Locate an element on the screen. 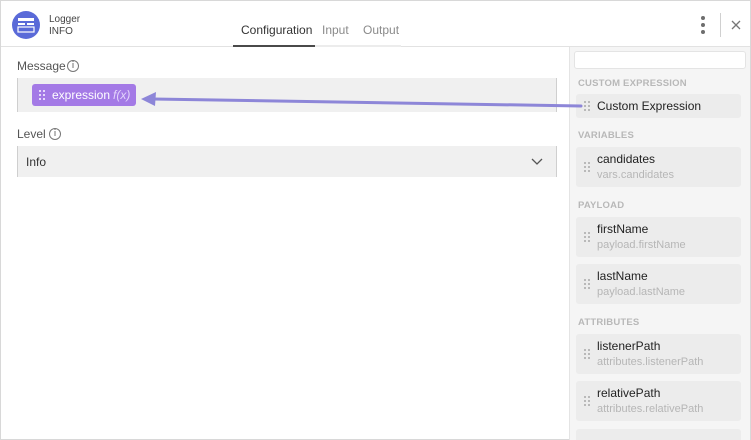 The height and width of the screenshot is (440, 751). header: Logger INFO Configuration Input Output is located at coordinates (375, 24).